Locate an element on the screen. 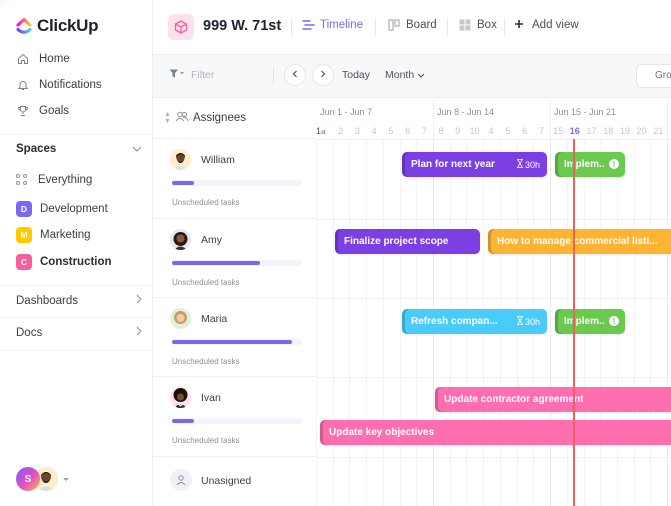 This screenshot has width=671, height=506. plus-icon is located at coordinates (520, 25).